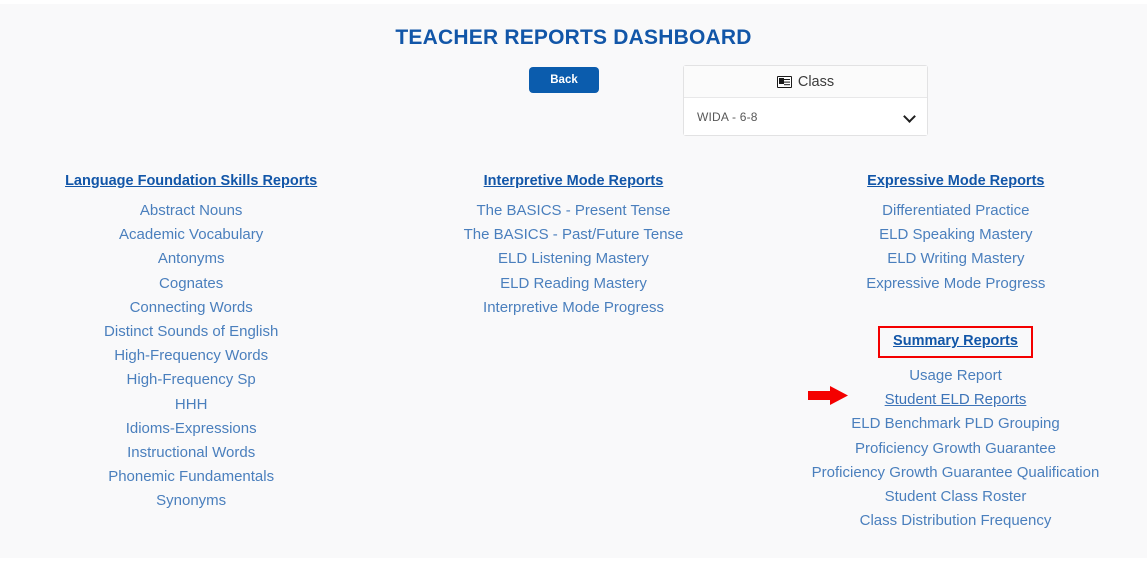 The height and width of the screenshot is (570, 1147). Describe the element at coordinates (573, 284) in the screenshot. I see `report-link: ELD Reading Mastery` at that location.